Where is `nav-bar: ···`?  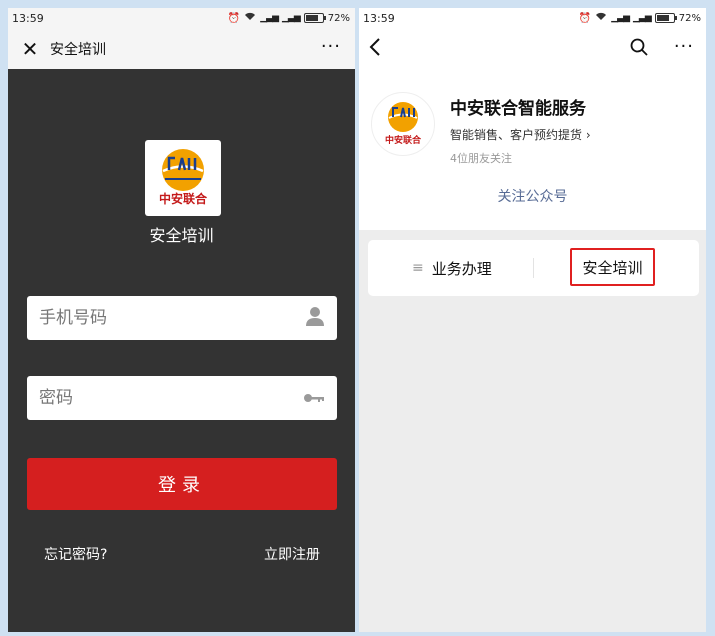
nav-bar: ··· is located at coordinates (532, 48).